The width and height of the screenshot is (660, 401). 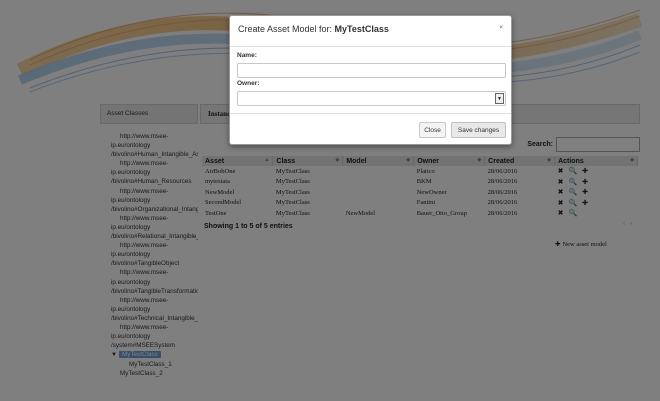 I want to click on close-button: Close, so click(x=432, y=130).